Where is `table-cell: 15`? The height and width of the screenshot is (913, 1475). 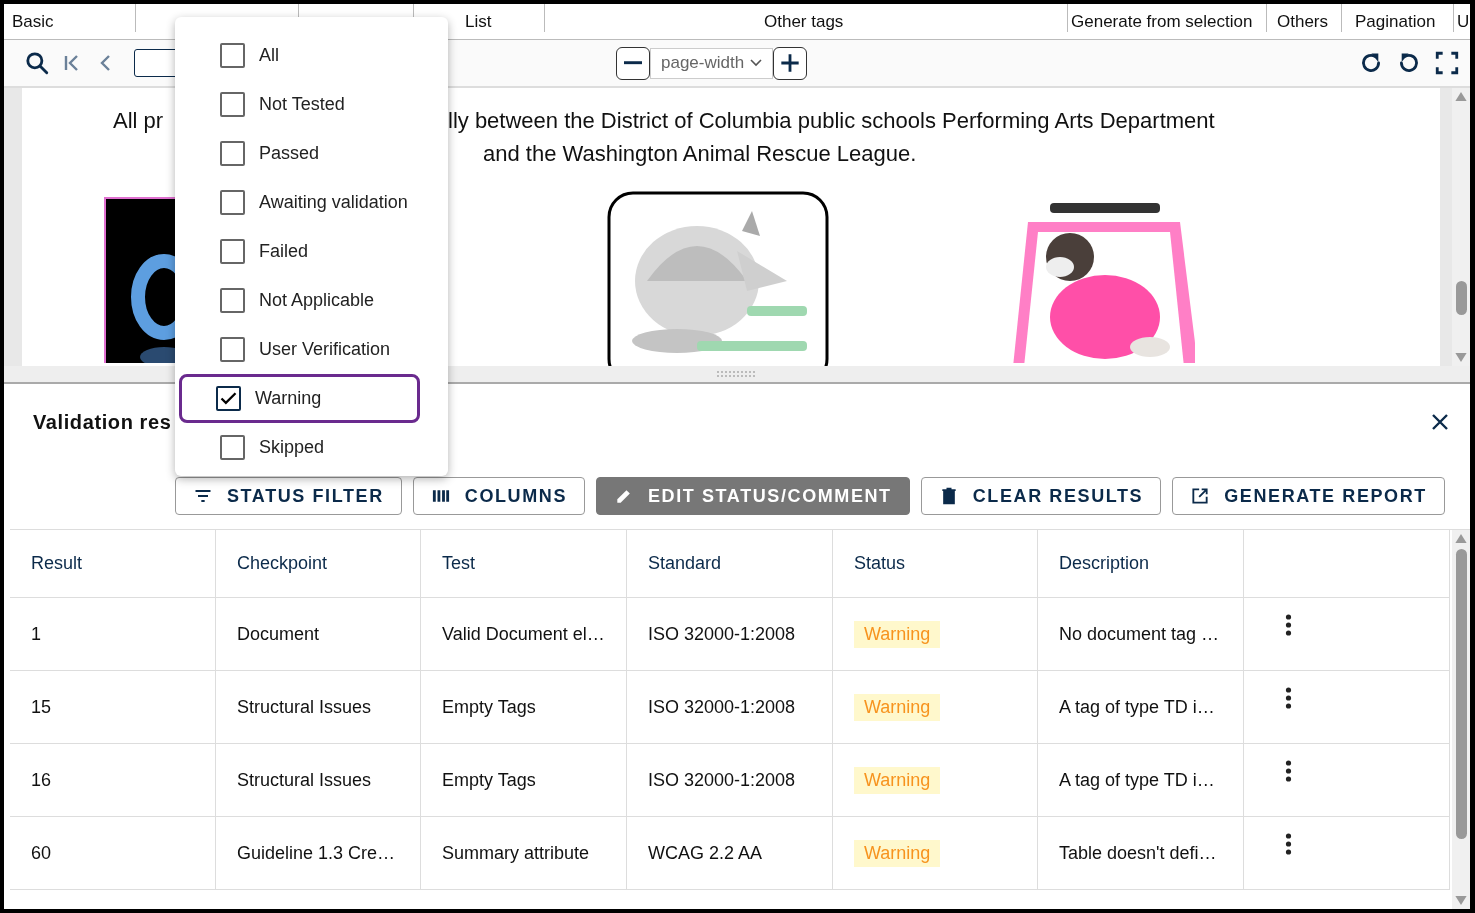 table-cell: 15 is located at coordinates (113, 707).